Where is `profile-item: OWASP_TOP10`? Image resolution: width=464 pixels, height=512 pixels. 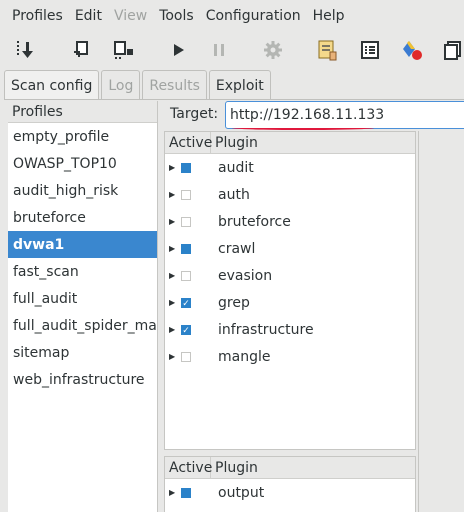
profile-item: OWASP_TOP10 is located at coordinates (82, 163).